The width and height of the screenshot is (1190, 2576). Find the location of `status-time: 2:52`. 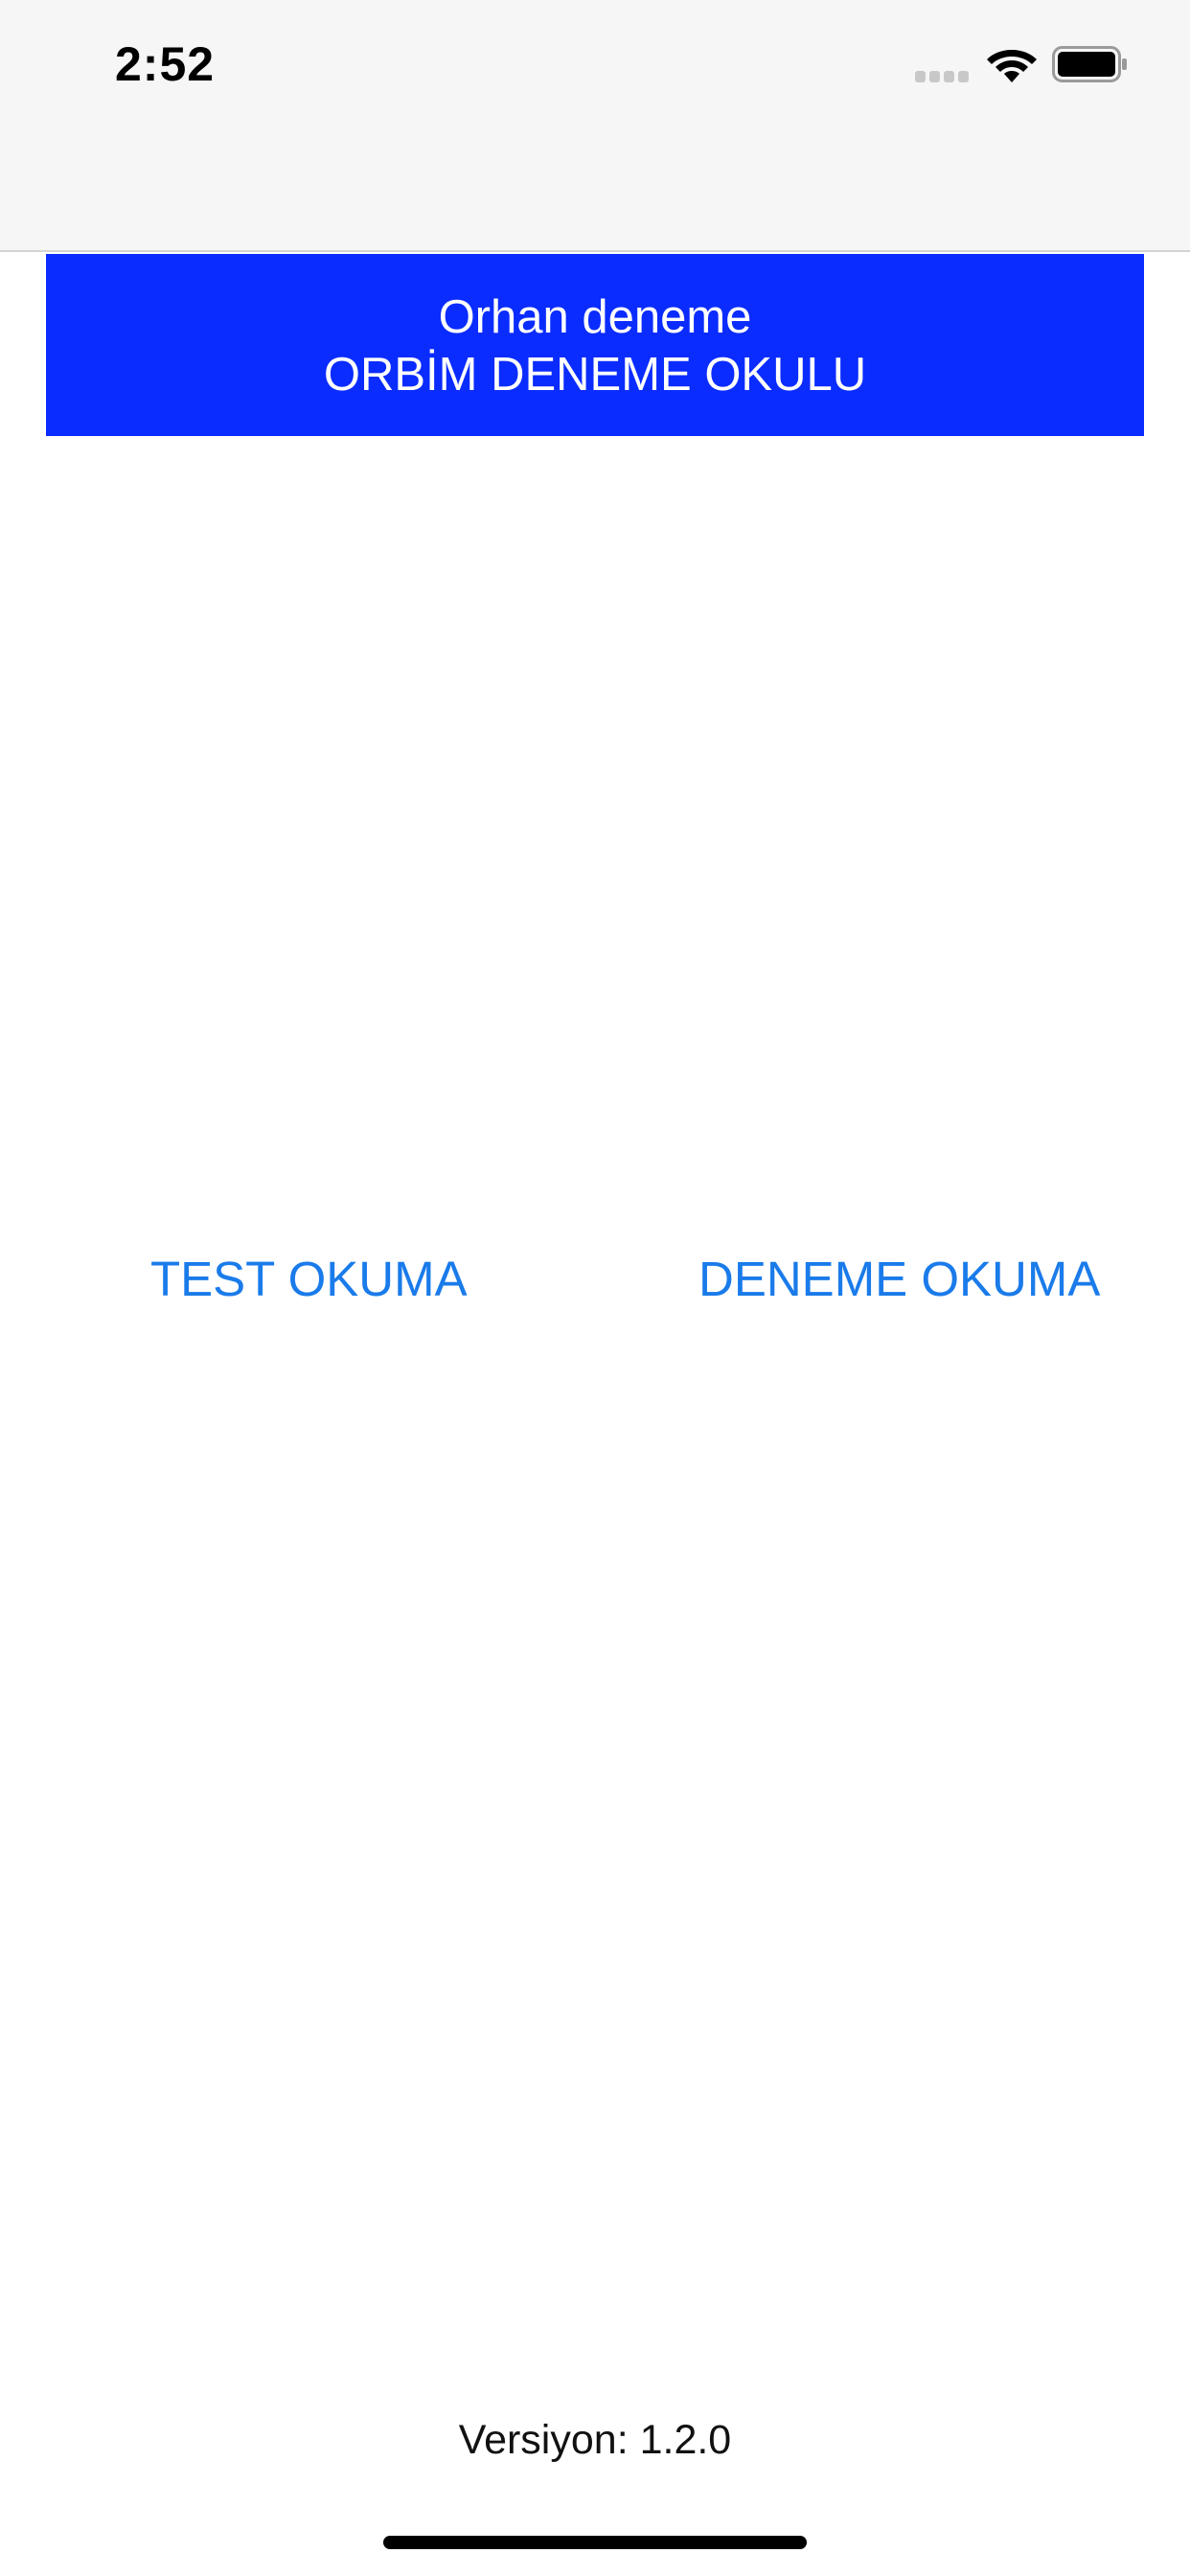

status-time: 2:52 is located at coordinates (166, 64).